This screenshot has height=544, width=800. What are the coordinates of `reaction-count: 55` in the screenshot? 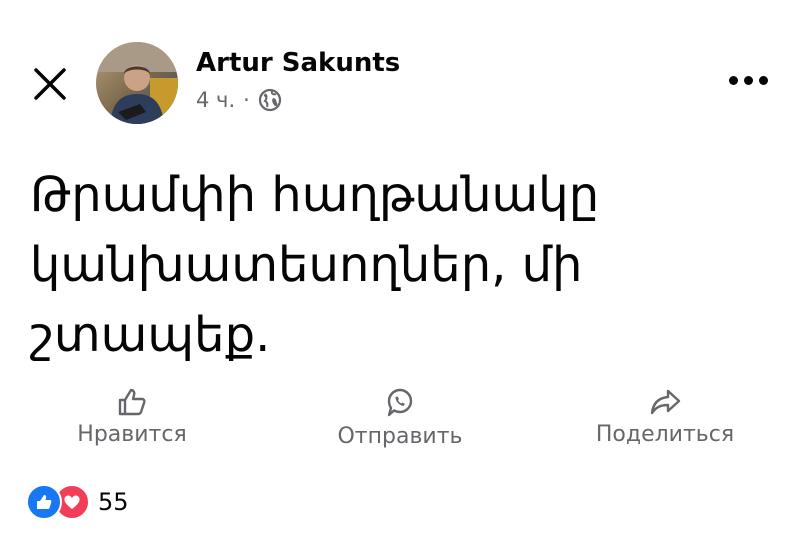 It's located at (113, 502).